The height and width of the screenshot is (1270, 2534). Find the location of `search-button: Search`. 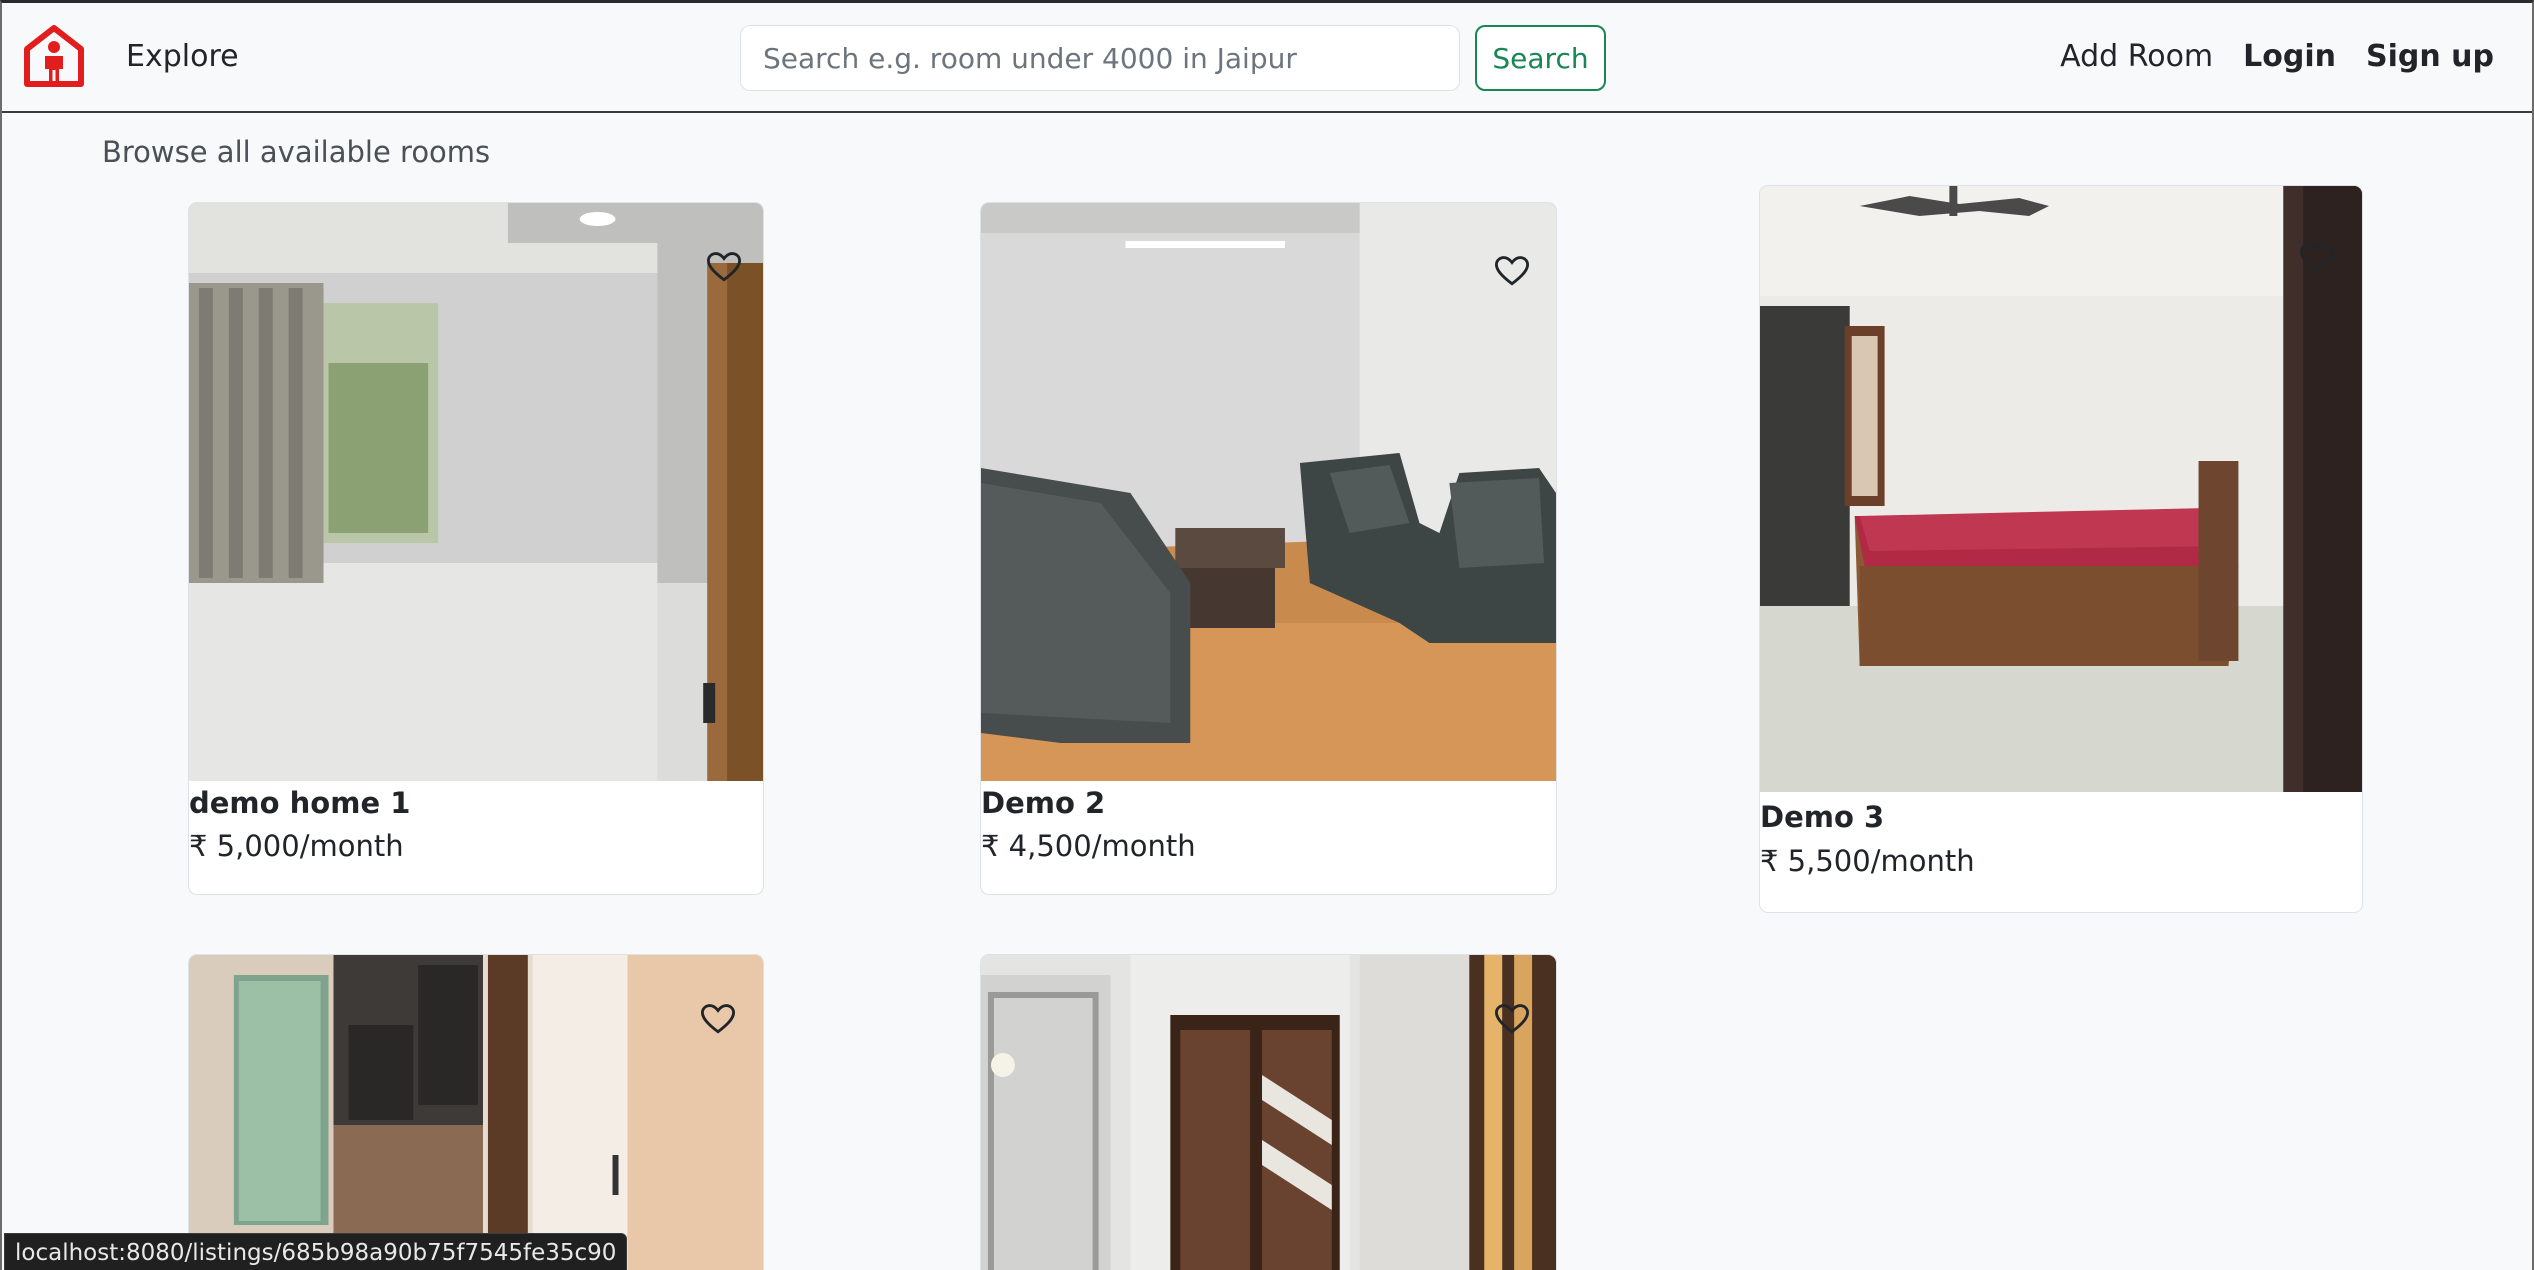

search-button: Search is located at coordinates (1540, 58).